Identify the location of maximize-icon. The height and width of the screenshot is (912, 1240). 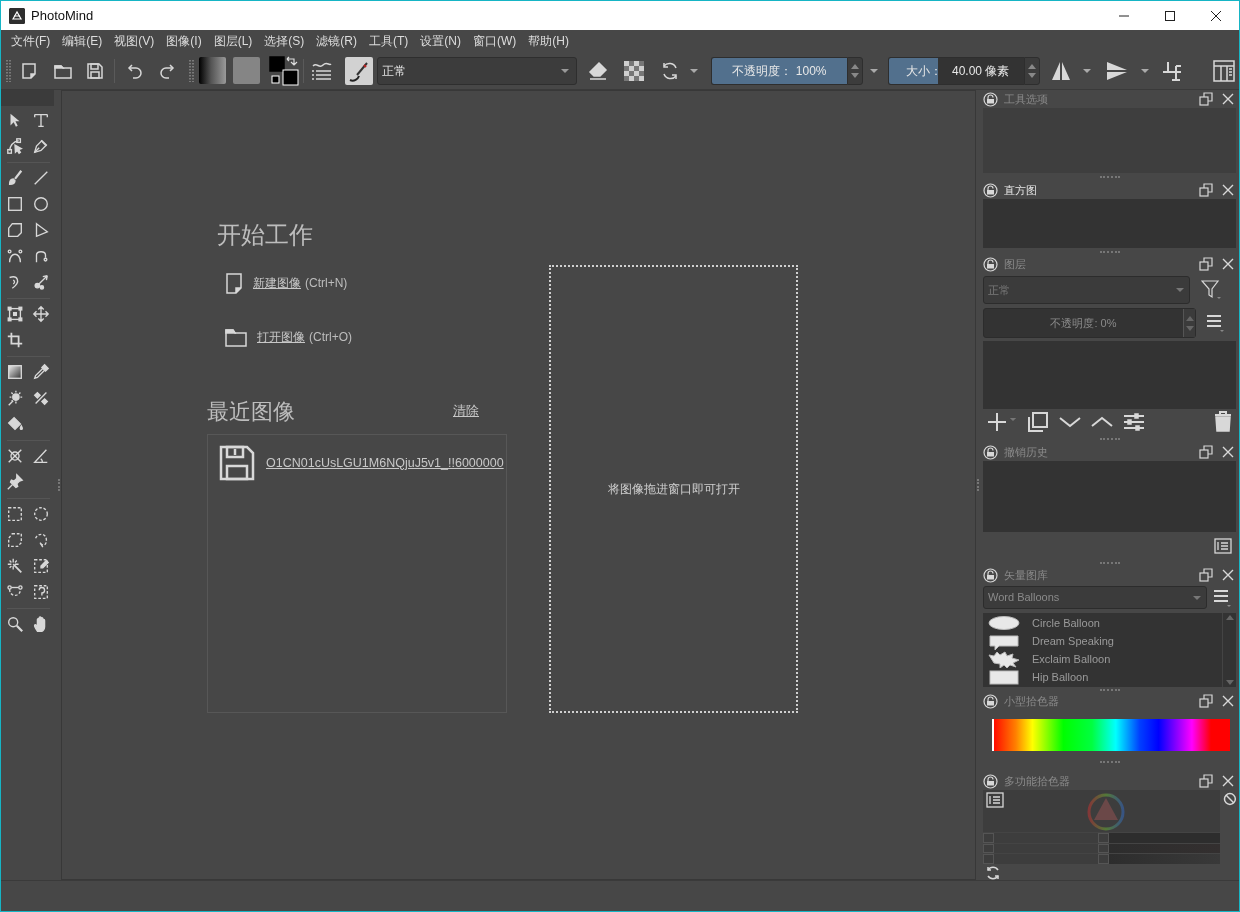
(1170, 15).